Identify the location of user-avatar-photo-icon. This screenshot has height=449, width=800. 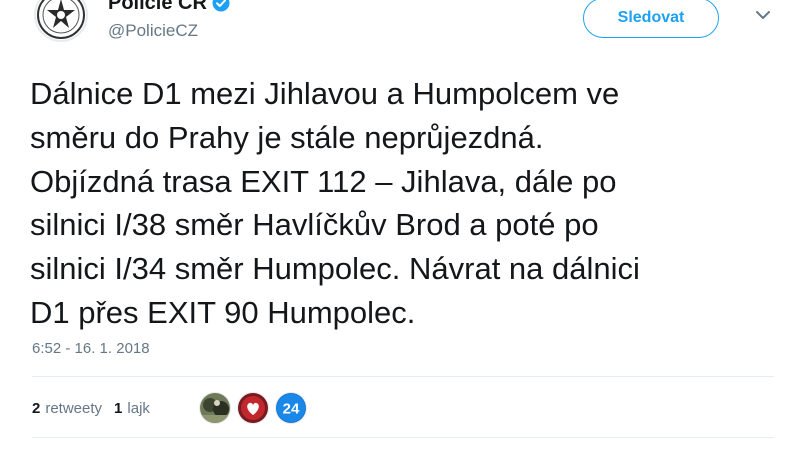
(215, 408).